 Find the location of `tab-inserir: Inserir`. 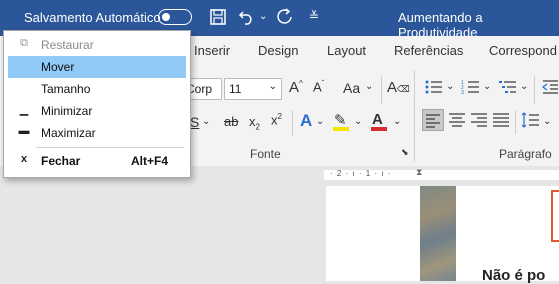

tab-inserir: Inserir is located at coordinates (212, 50).